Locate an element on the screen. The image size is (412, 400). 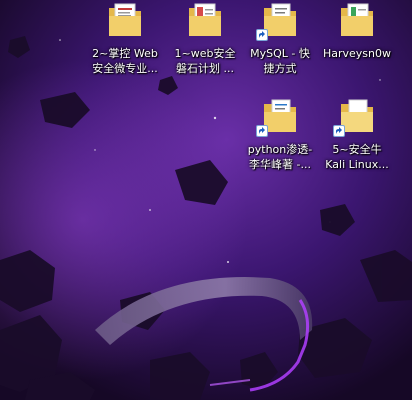
desktop-icon-harveysn0w: Harveysn0w is located at coordinates (357, 43).